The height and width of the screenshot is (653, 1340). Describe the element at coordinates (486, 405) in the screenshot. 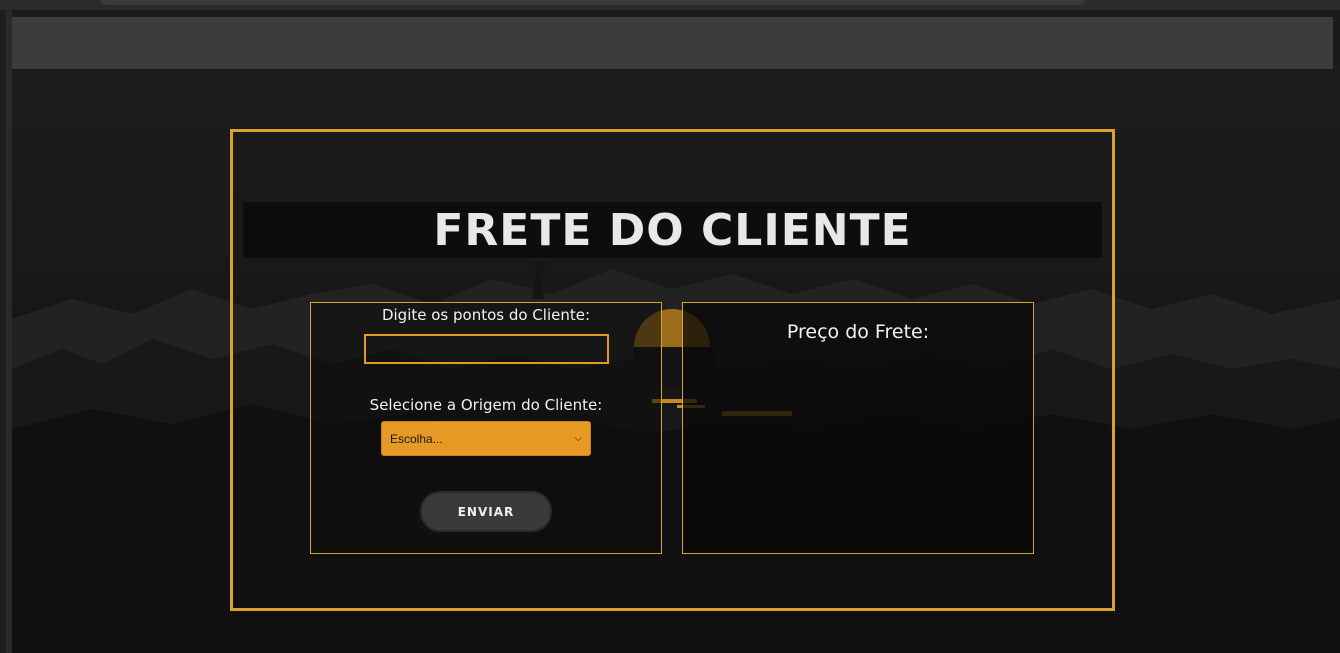

I see `origin-label: Selecione a Origem do Cliente:` at that location.